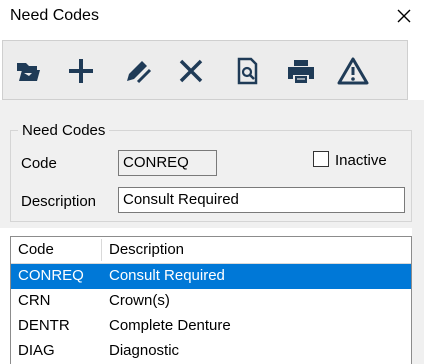  I want to click on row-description: Diagnostic, so click(144, 350).